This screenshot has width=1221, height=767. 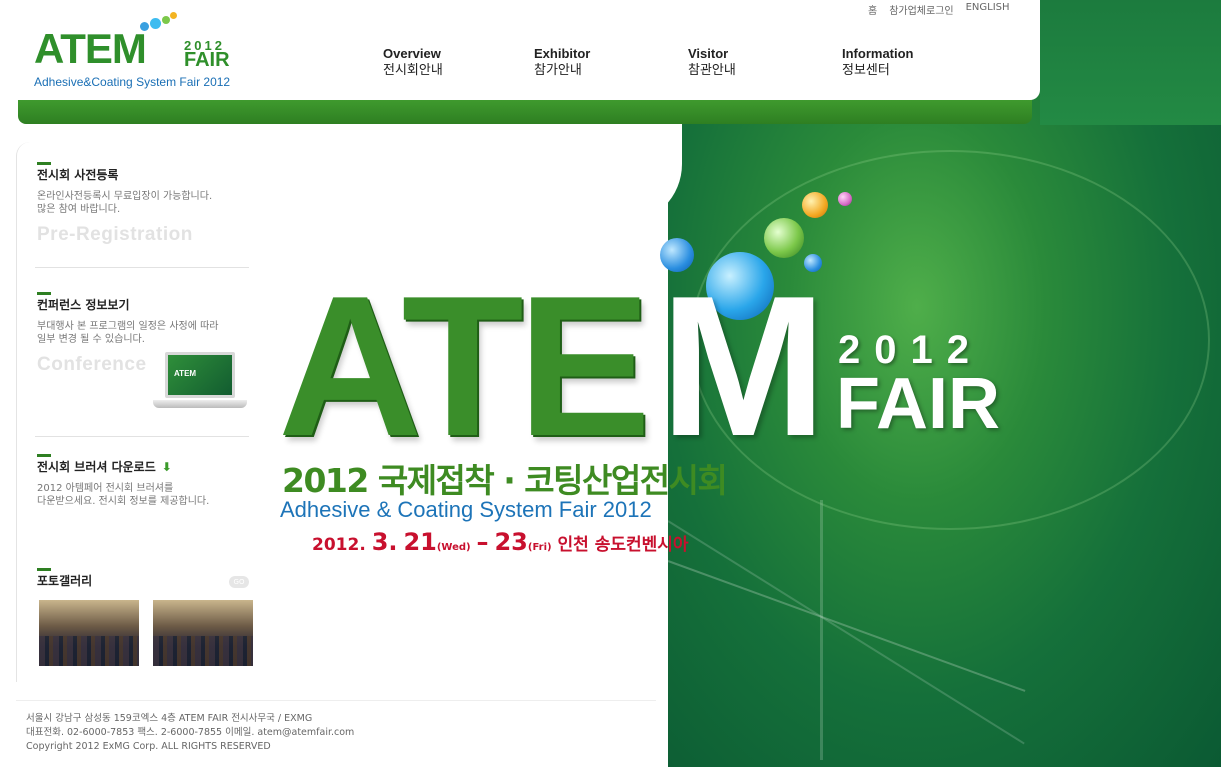 I want to click on date-start-dow: (Wed), so click(x=453, y=547).